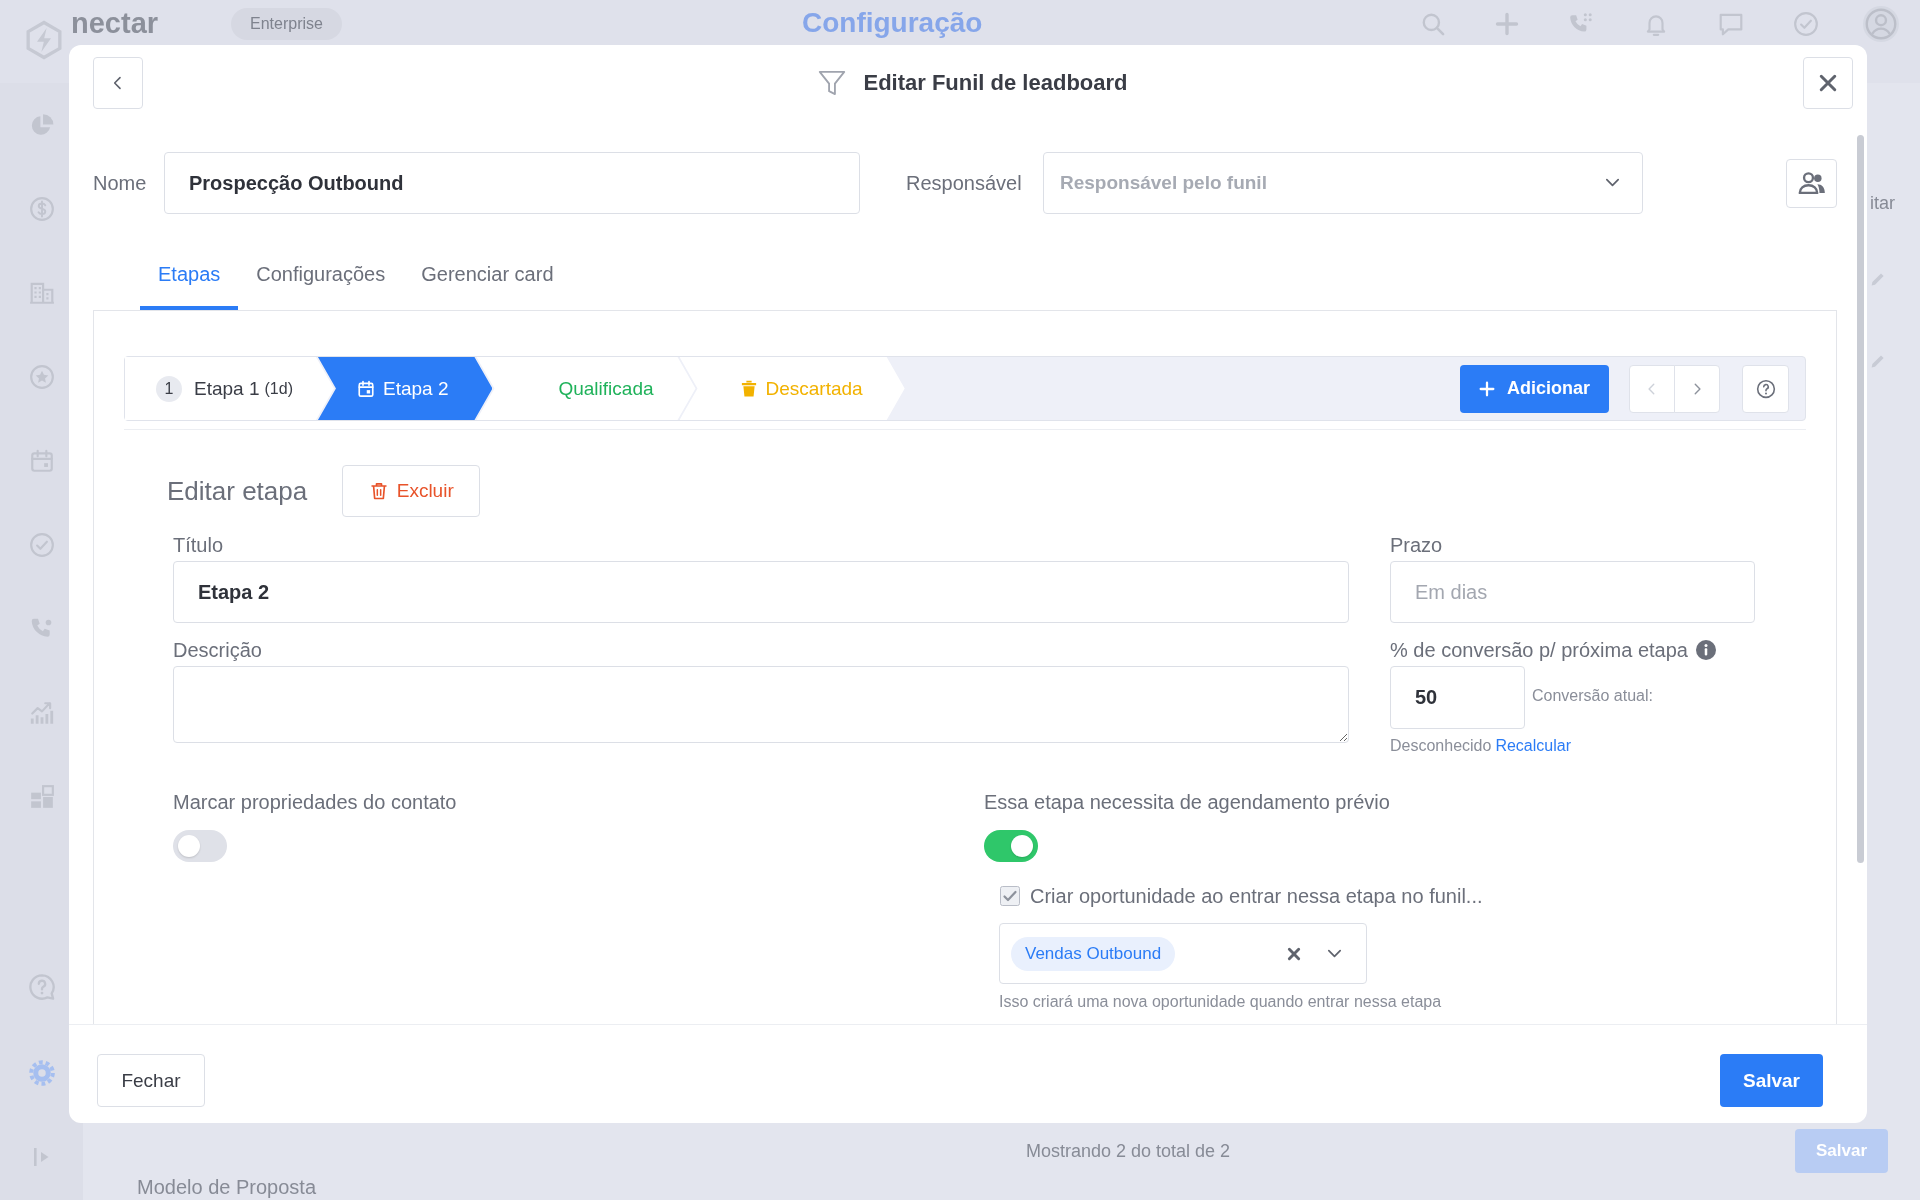 The height and width of the screenshot is (1200, 1920). I want to click on deadline-label: Prazo, so click(1416, 545).